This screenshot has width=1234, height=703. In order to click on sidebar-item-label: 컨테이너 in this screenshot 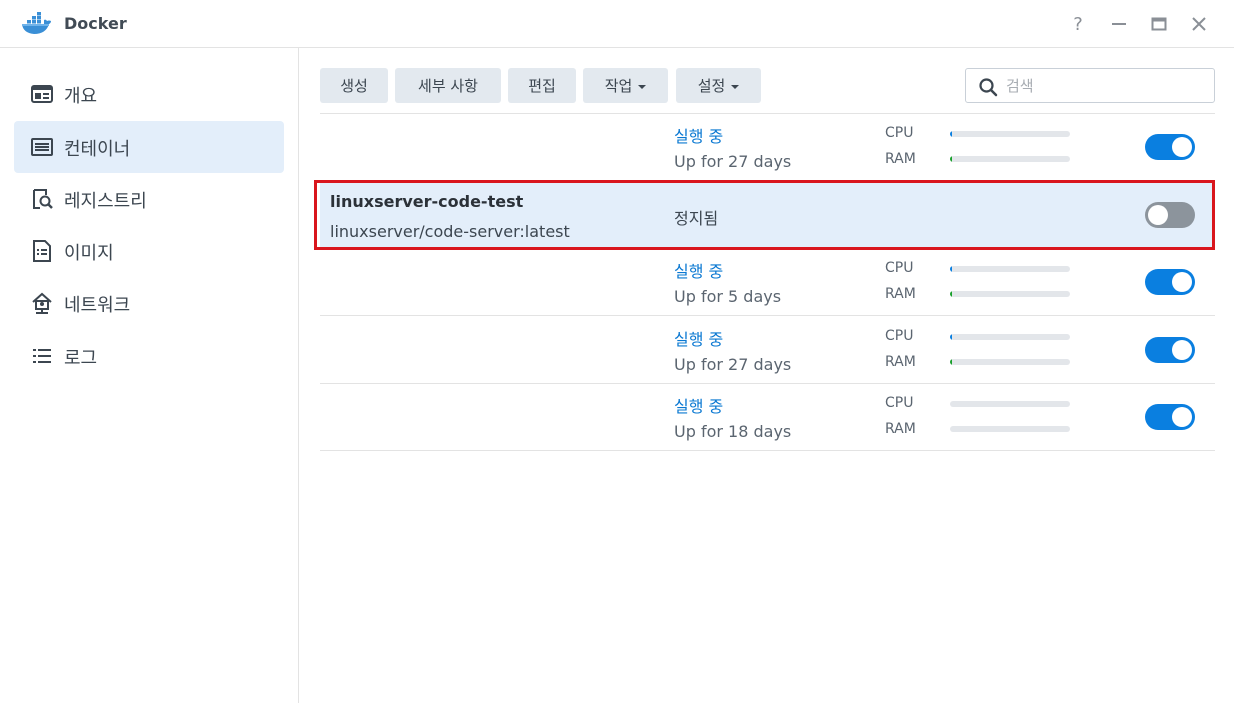, I will do `click(97, 149)`.